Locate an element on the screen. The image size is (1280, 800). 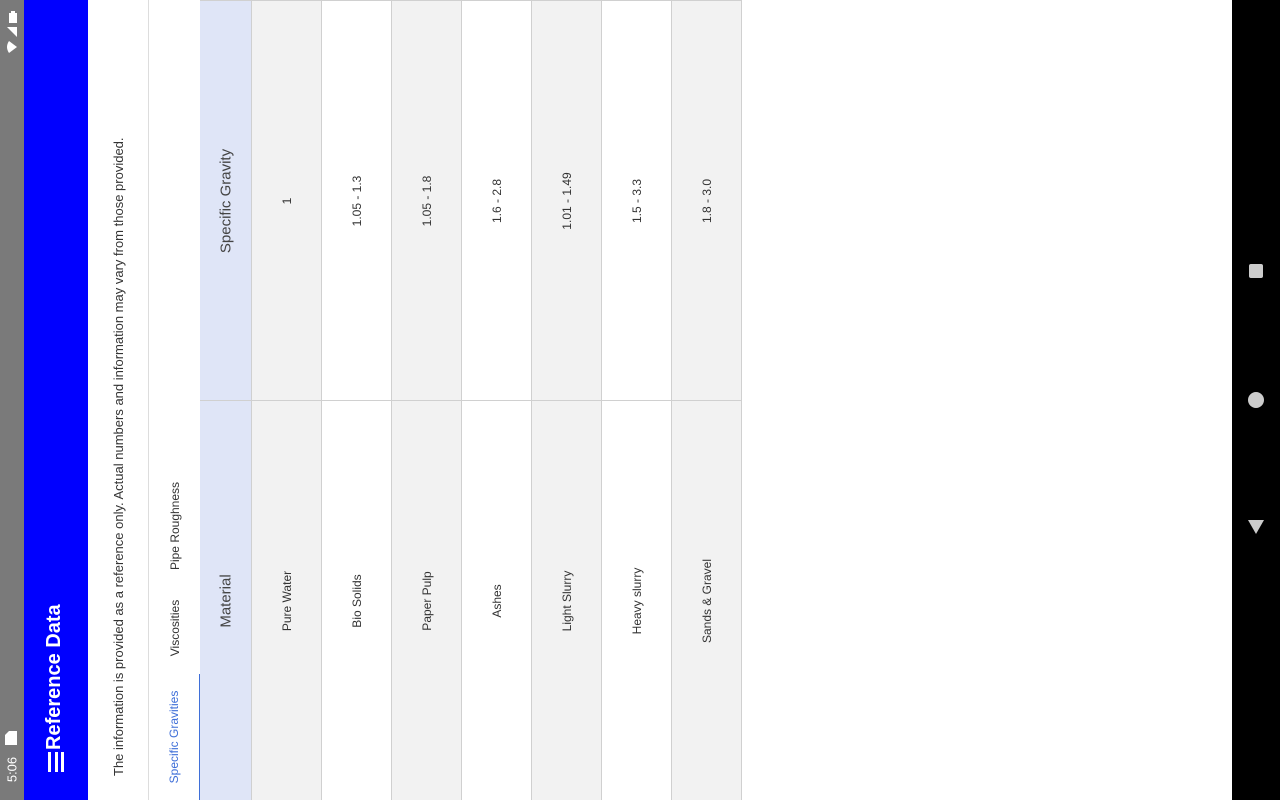
material-name: Sands & Gravel is located at coordinates (706, 600).